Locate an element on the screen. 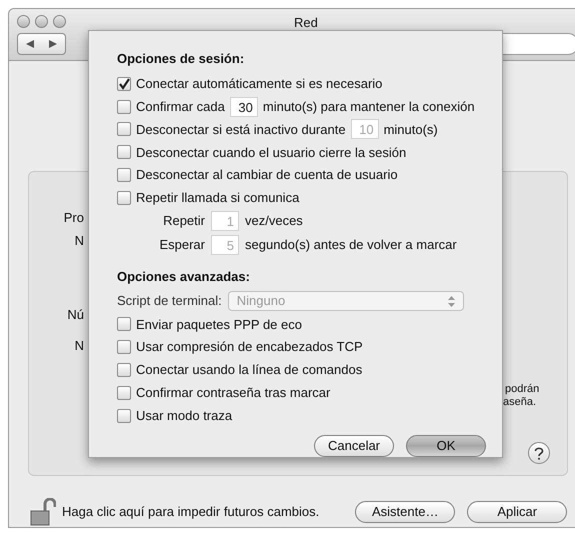  help-button is located at coordinates (539, 453).